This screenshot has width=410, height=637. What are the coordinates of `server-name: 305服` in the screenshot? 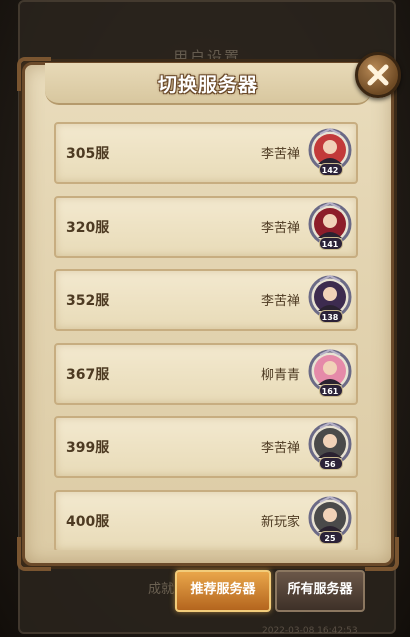 It's located at (88, 154).